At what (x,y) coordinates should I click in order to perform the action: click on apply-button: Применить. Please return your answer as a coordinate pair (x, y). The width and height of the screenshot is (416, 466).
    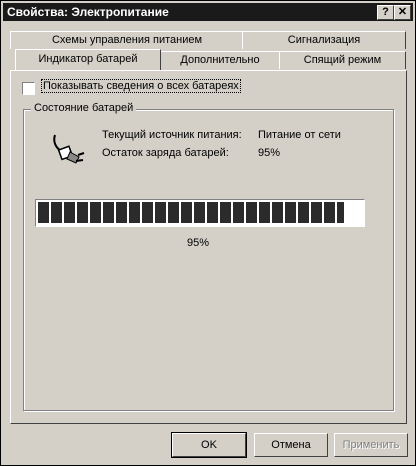
    Looking at the image, I should click on (371, 445).